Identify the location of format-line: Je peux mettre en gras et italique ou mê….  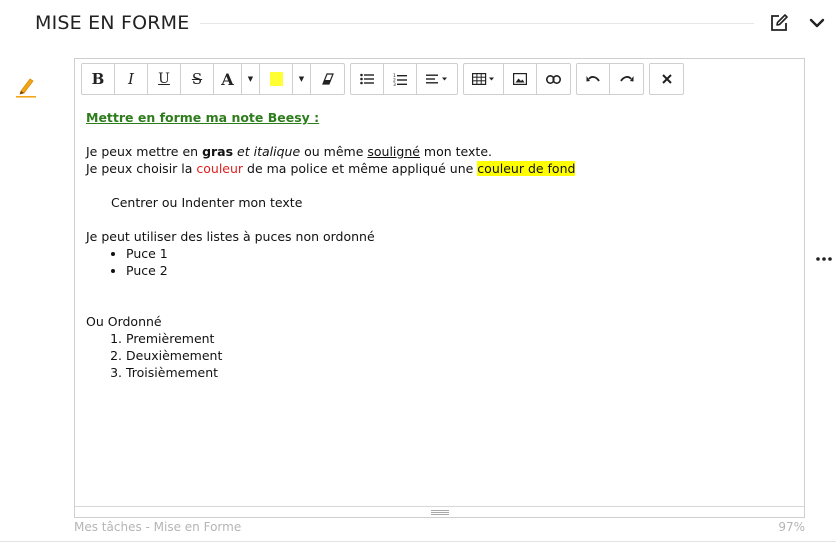
(289, 151).